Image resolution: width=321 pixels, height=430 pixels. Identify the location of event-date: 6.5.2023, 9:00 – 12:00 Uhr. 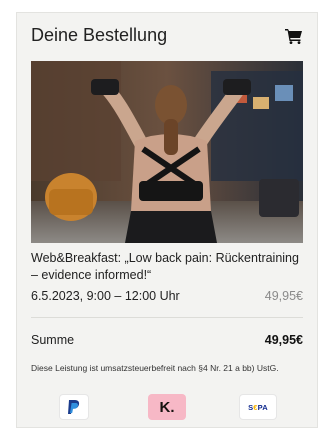
(105, 296).